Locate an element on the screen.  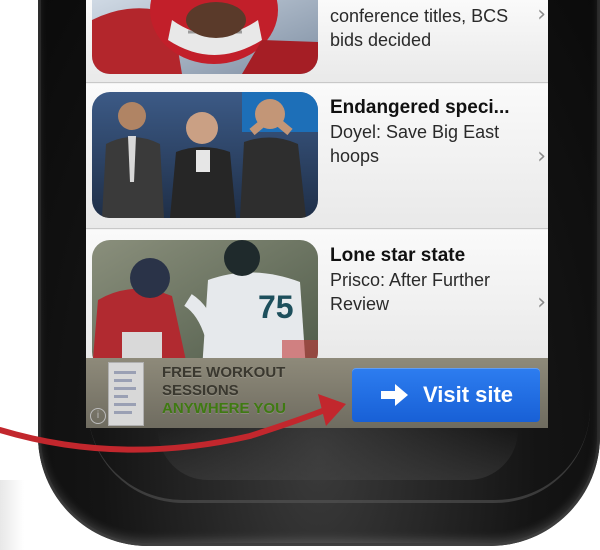
story-text: conference titles, BCS bids decided is located at coordinates (430, 28).